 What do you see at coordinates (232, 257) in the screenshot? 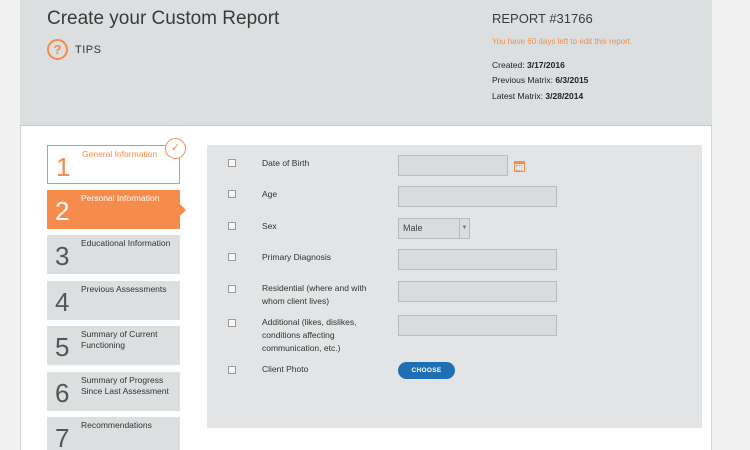
I see `diagnosis-checkbox` at bounding box center [232, 257].